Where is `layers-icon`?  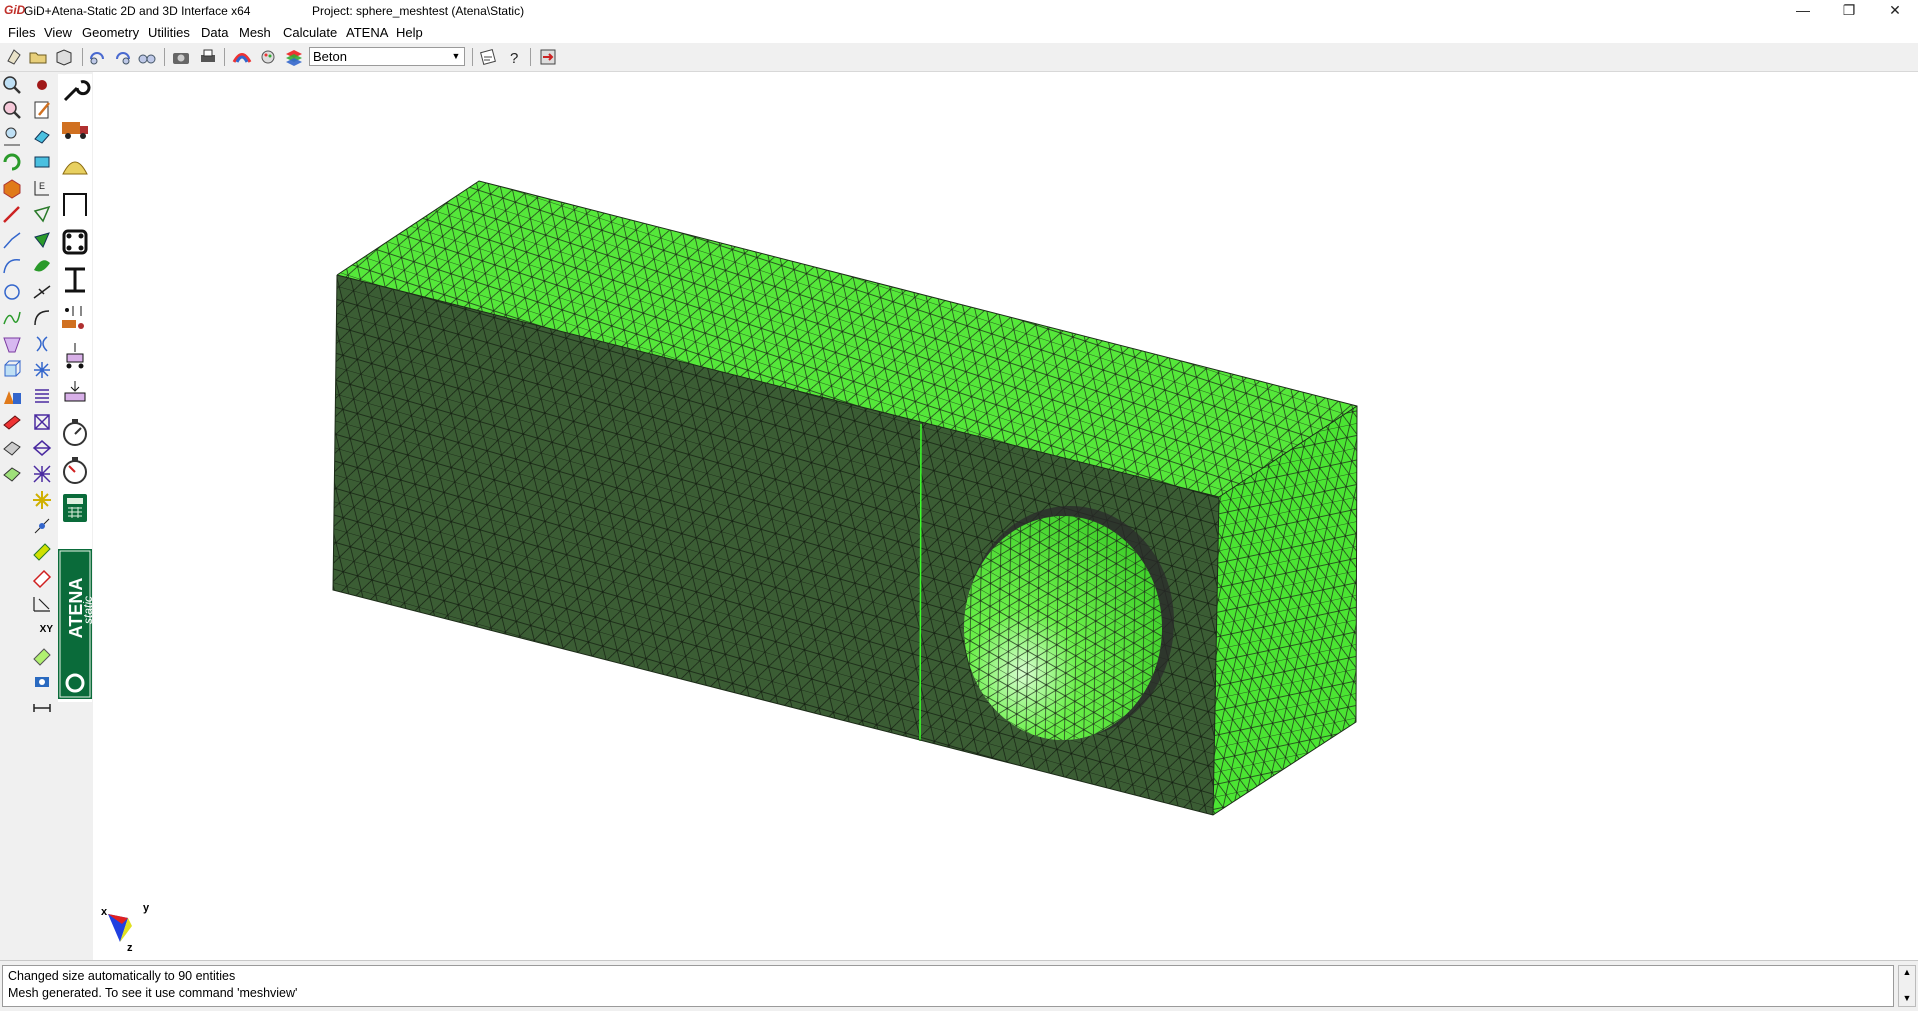
layers-icon is located at coordinates (294, 57).